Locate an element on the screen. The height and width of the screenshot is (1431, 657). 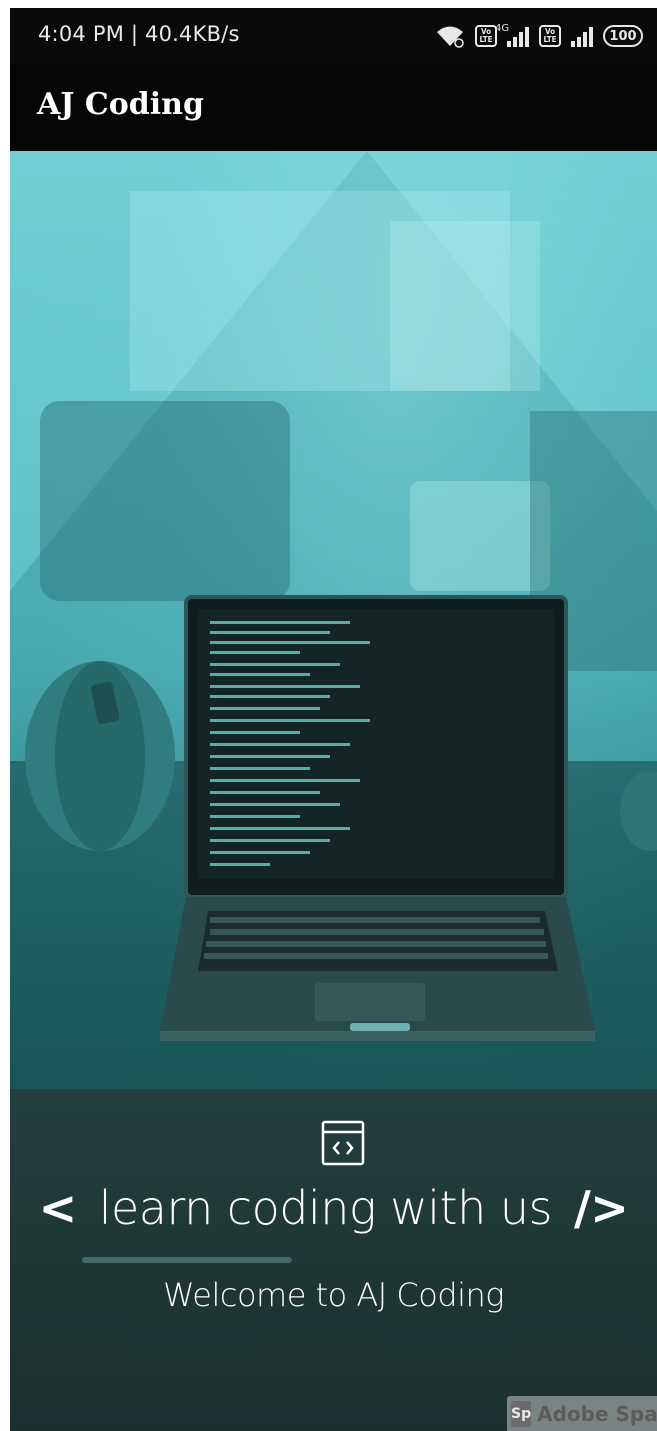
wifi-icon is located at coordinates (450, 37).